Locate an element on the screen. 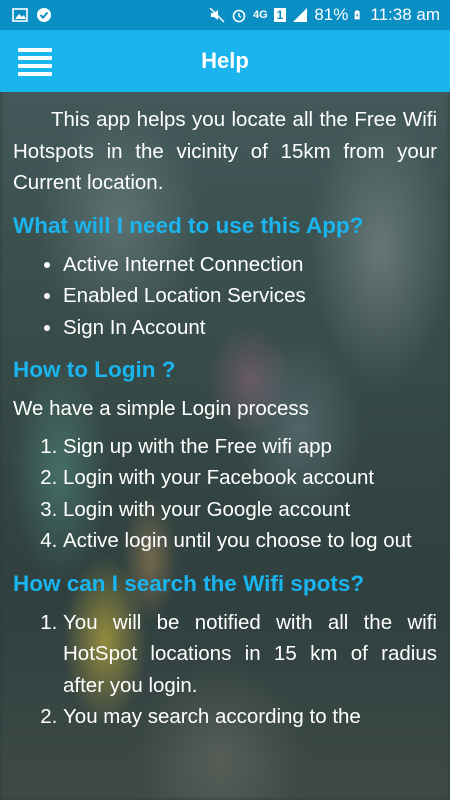 The height and width of the screenshot is (800, 450). list-item: Sign In Account is located at coordinates (250, 328).